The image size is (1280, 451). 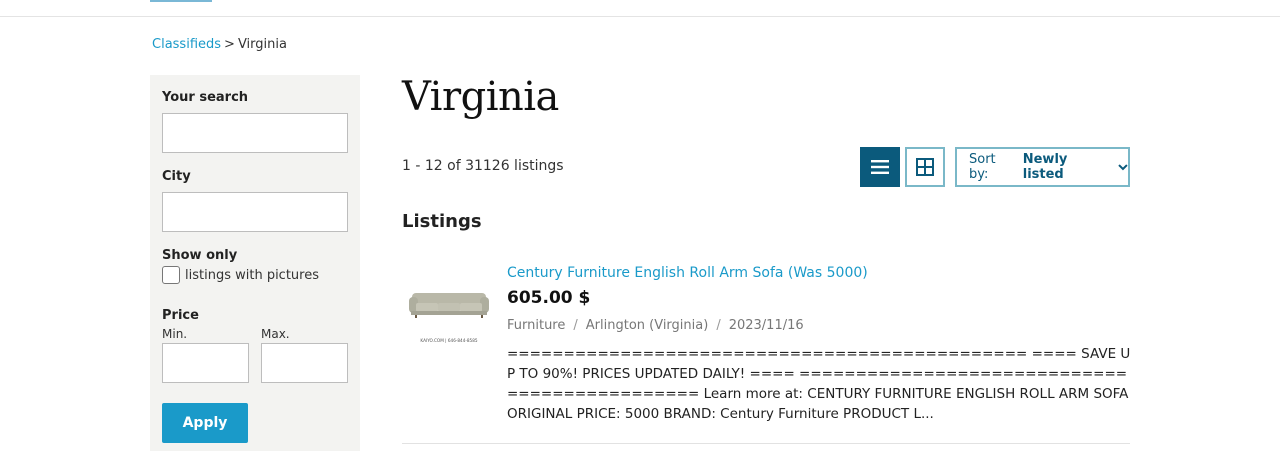 I want to click on listing-date: 2023/11/16, so click(x=766, y=325).